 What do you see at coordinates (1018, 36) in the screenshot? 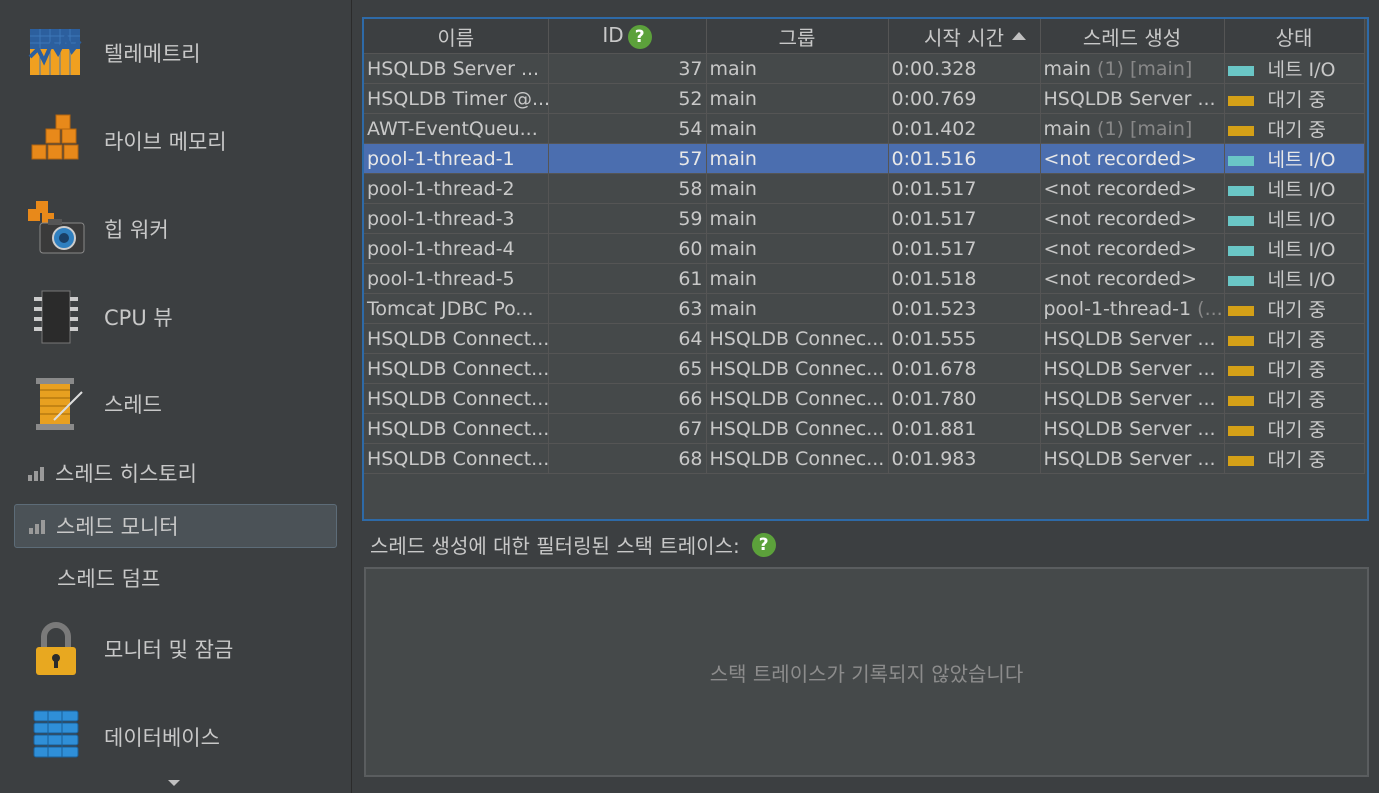
I see `sort-ascending-icon` at bounding box center [1018, 36].